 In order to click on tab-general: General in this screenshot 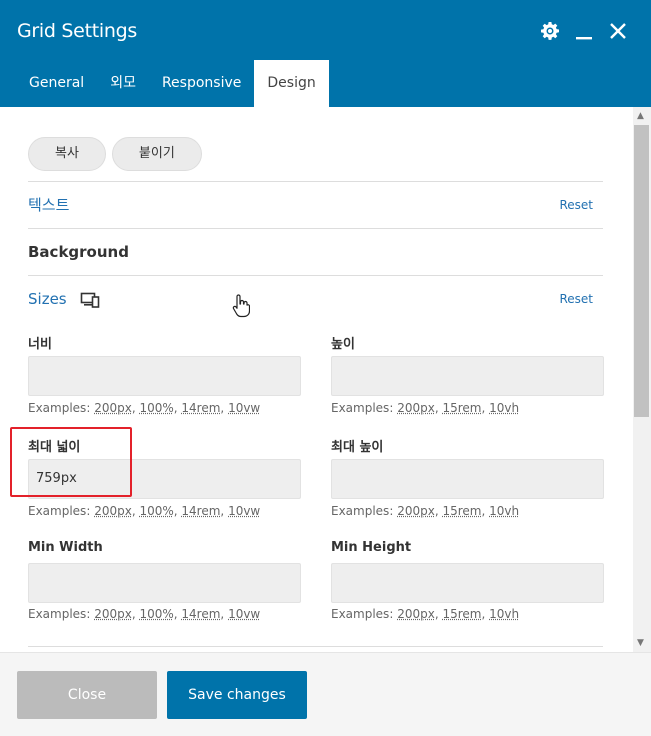, I will do `click(56, 83)`.